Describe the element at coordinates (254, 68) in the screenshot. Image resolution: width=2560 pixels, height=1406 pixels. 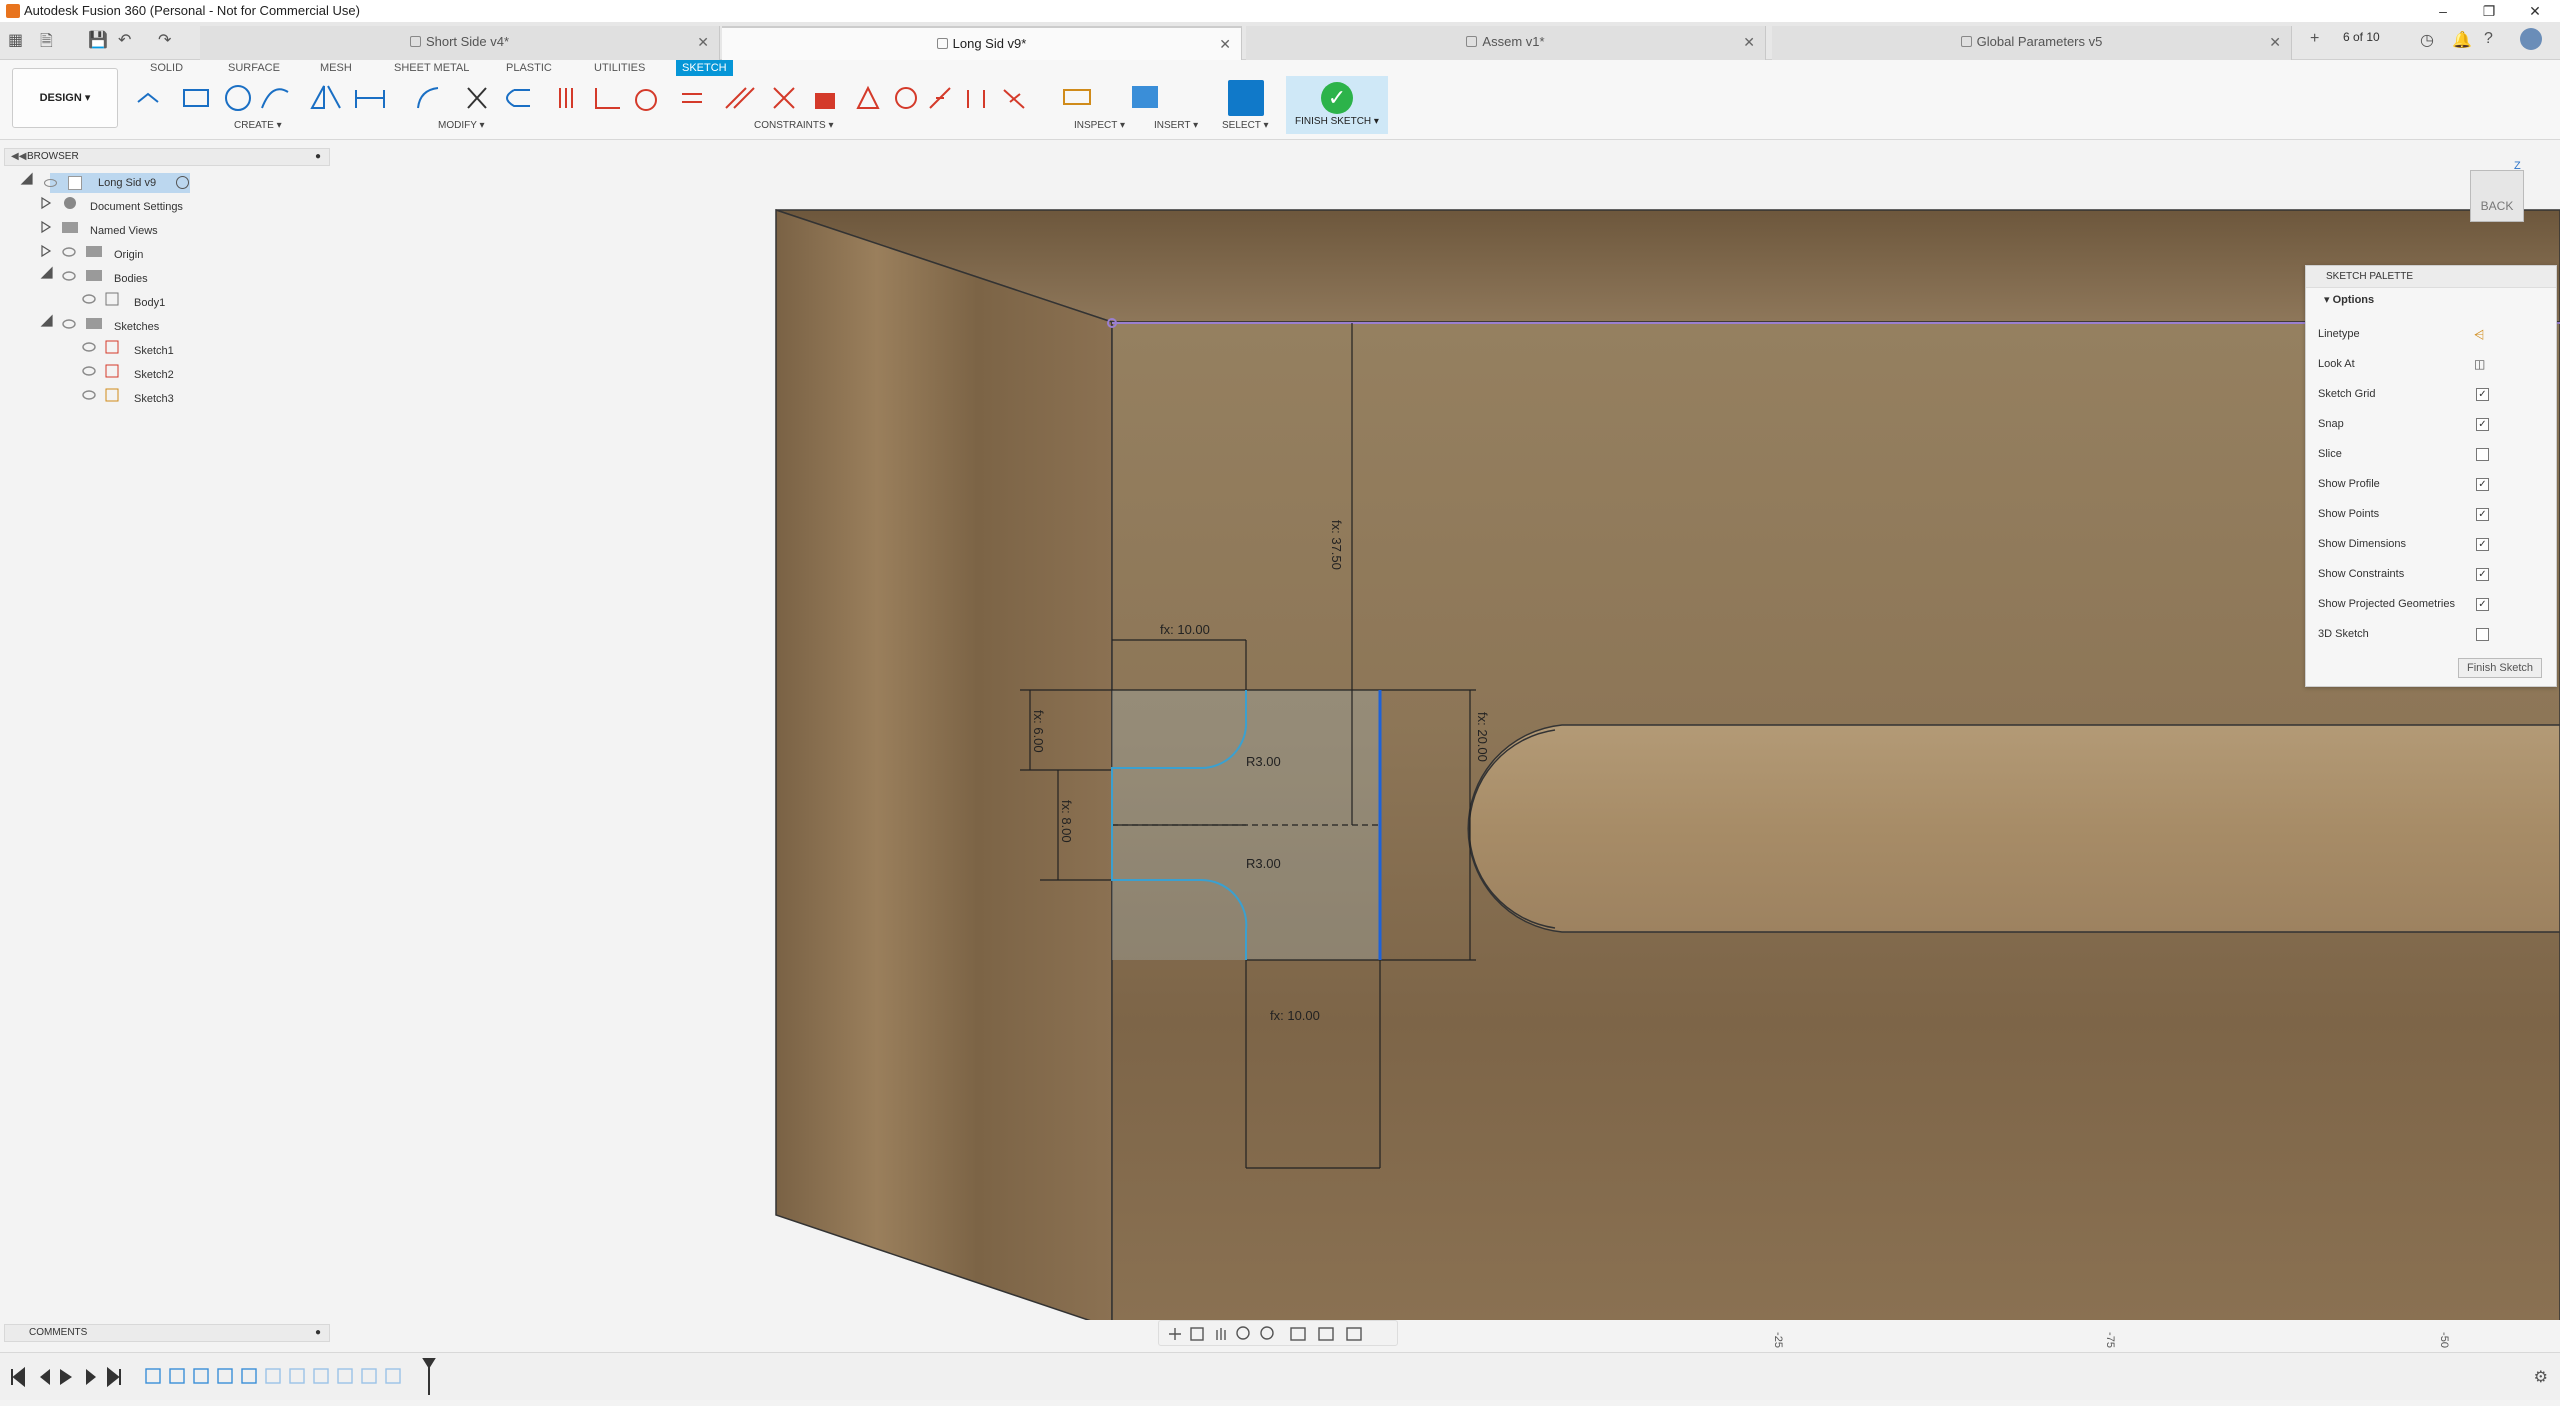
I see `tab-surface: SURFACE` at that location.